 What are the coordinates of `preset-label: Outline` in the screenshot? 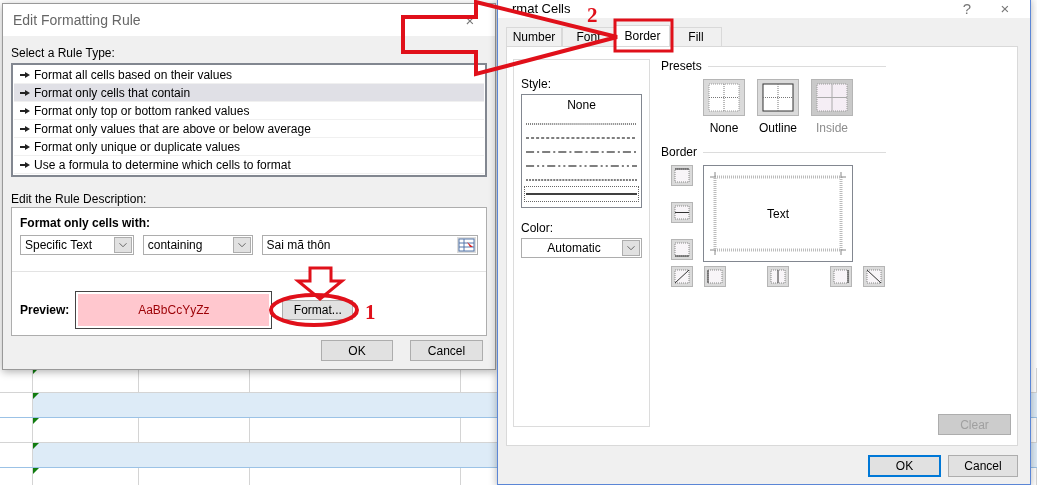 It's located at (778, 128).